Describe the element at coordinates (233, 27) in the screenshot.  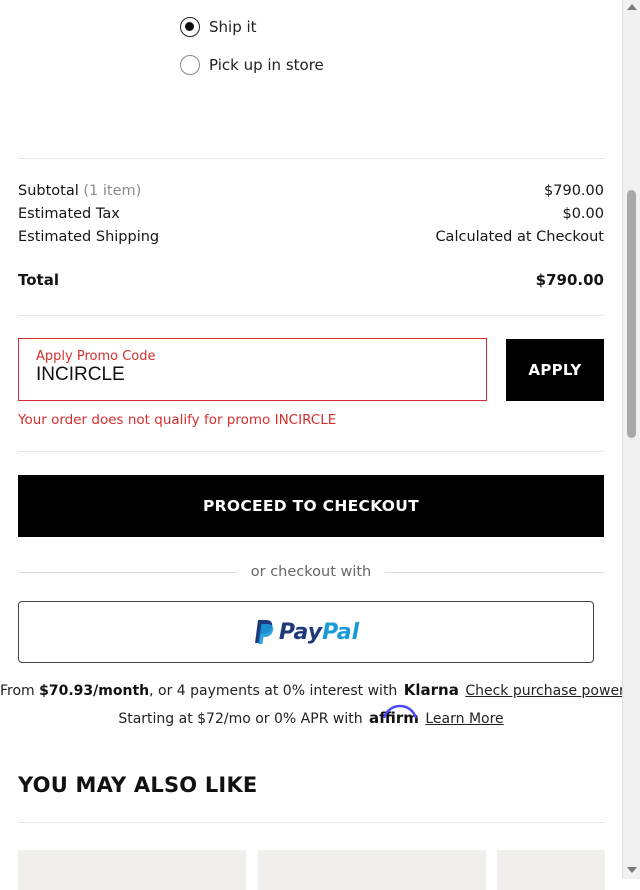
I see `ship-it-label: Ship it` at that location.